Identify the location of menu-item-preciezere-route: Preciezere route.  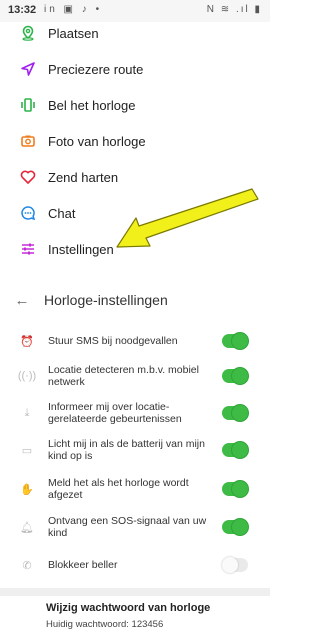
(135, 69).